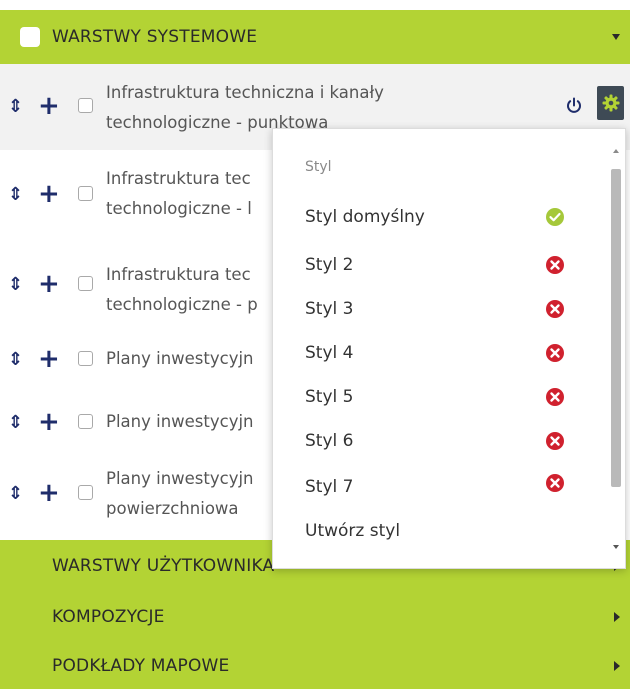 The image size is (630, 689). What do you see at coordinates (616, 151) in the screenshot?
I see `scroll-up-icon` at bounding box center [616, 151].